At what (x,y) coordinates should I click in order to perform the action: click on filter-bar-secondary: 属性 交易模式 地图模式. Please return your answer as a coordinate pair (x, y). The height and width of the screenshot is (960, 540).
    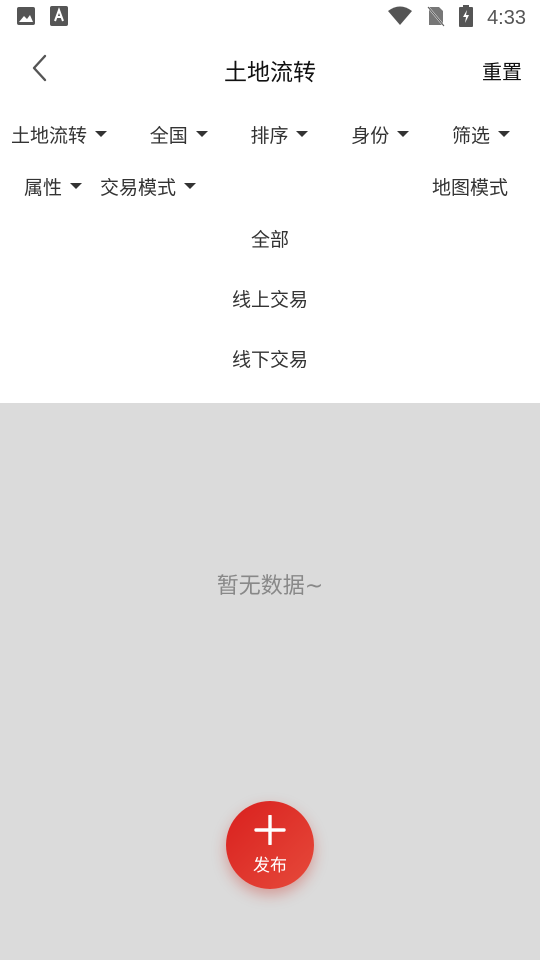
    Looking at the image, I should click on (270, 186).